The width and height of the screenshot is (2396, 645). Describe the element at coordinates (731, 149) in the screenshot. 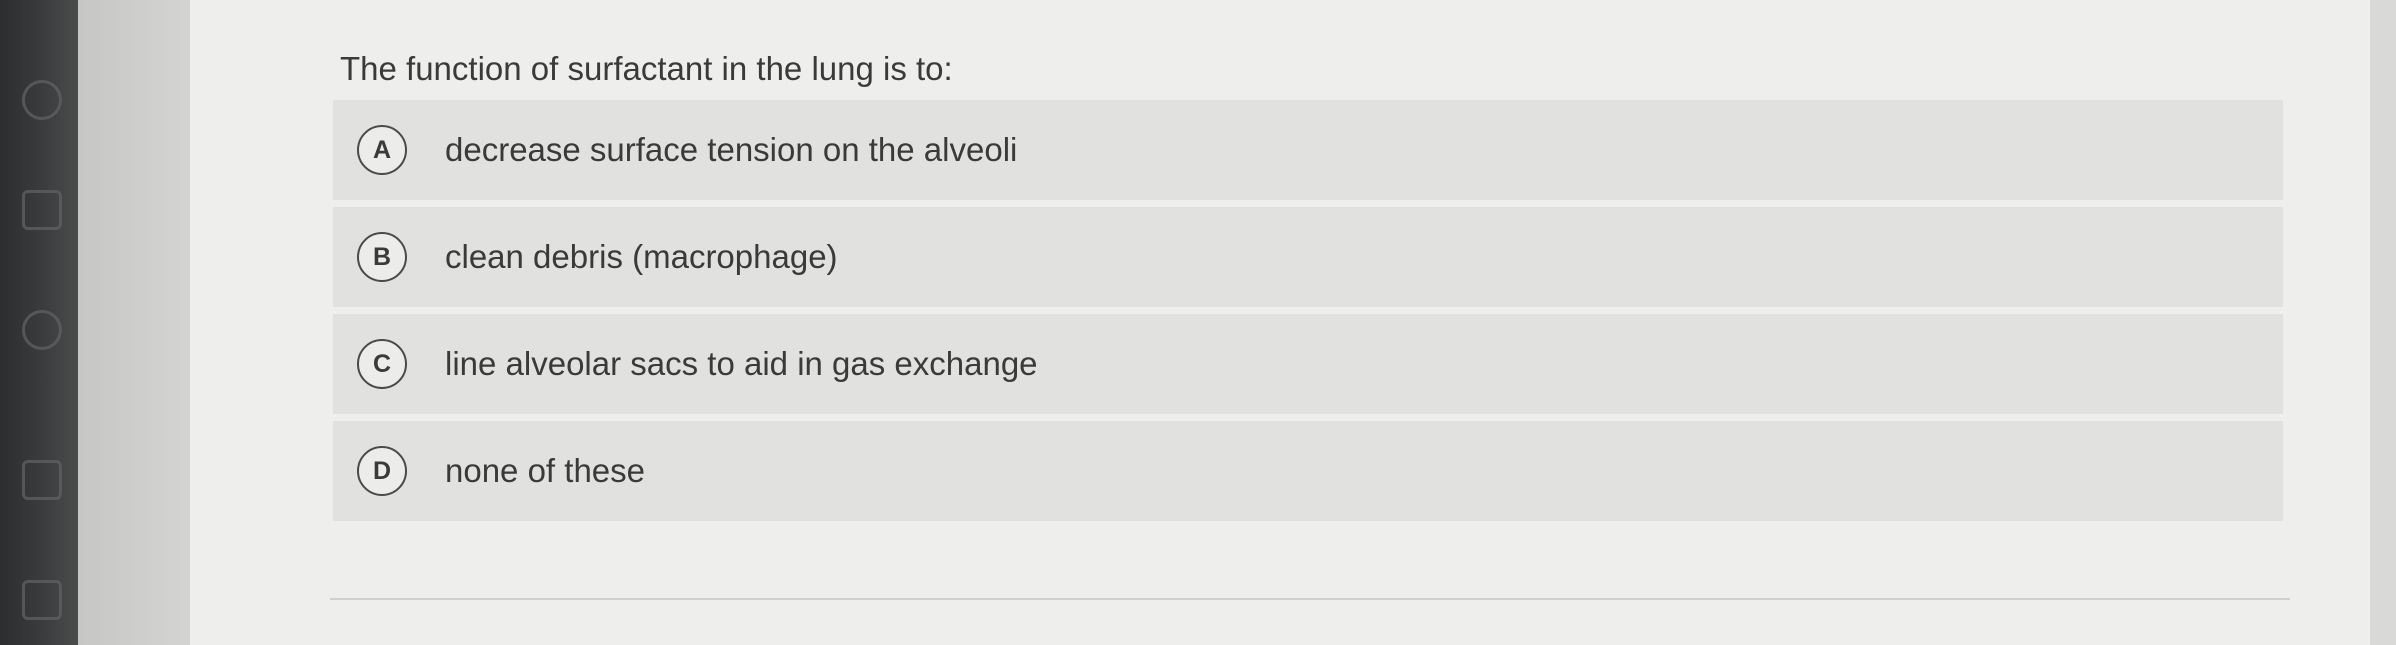

I see `option-a-text: decrease surface tension on the alveoli` at that location.